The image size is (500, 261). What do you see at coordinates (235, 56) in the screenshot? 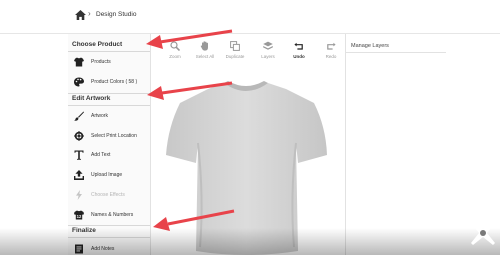
I see `tool-label: Duplicate` at bounding box center [235, 56].